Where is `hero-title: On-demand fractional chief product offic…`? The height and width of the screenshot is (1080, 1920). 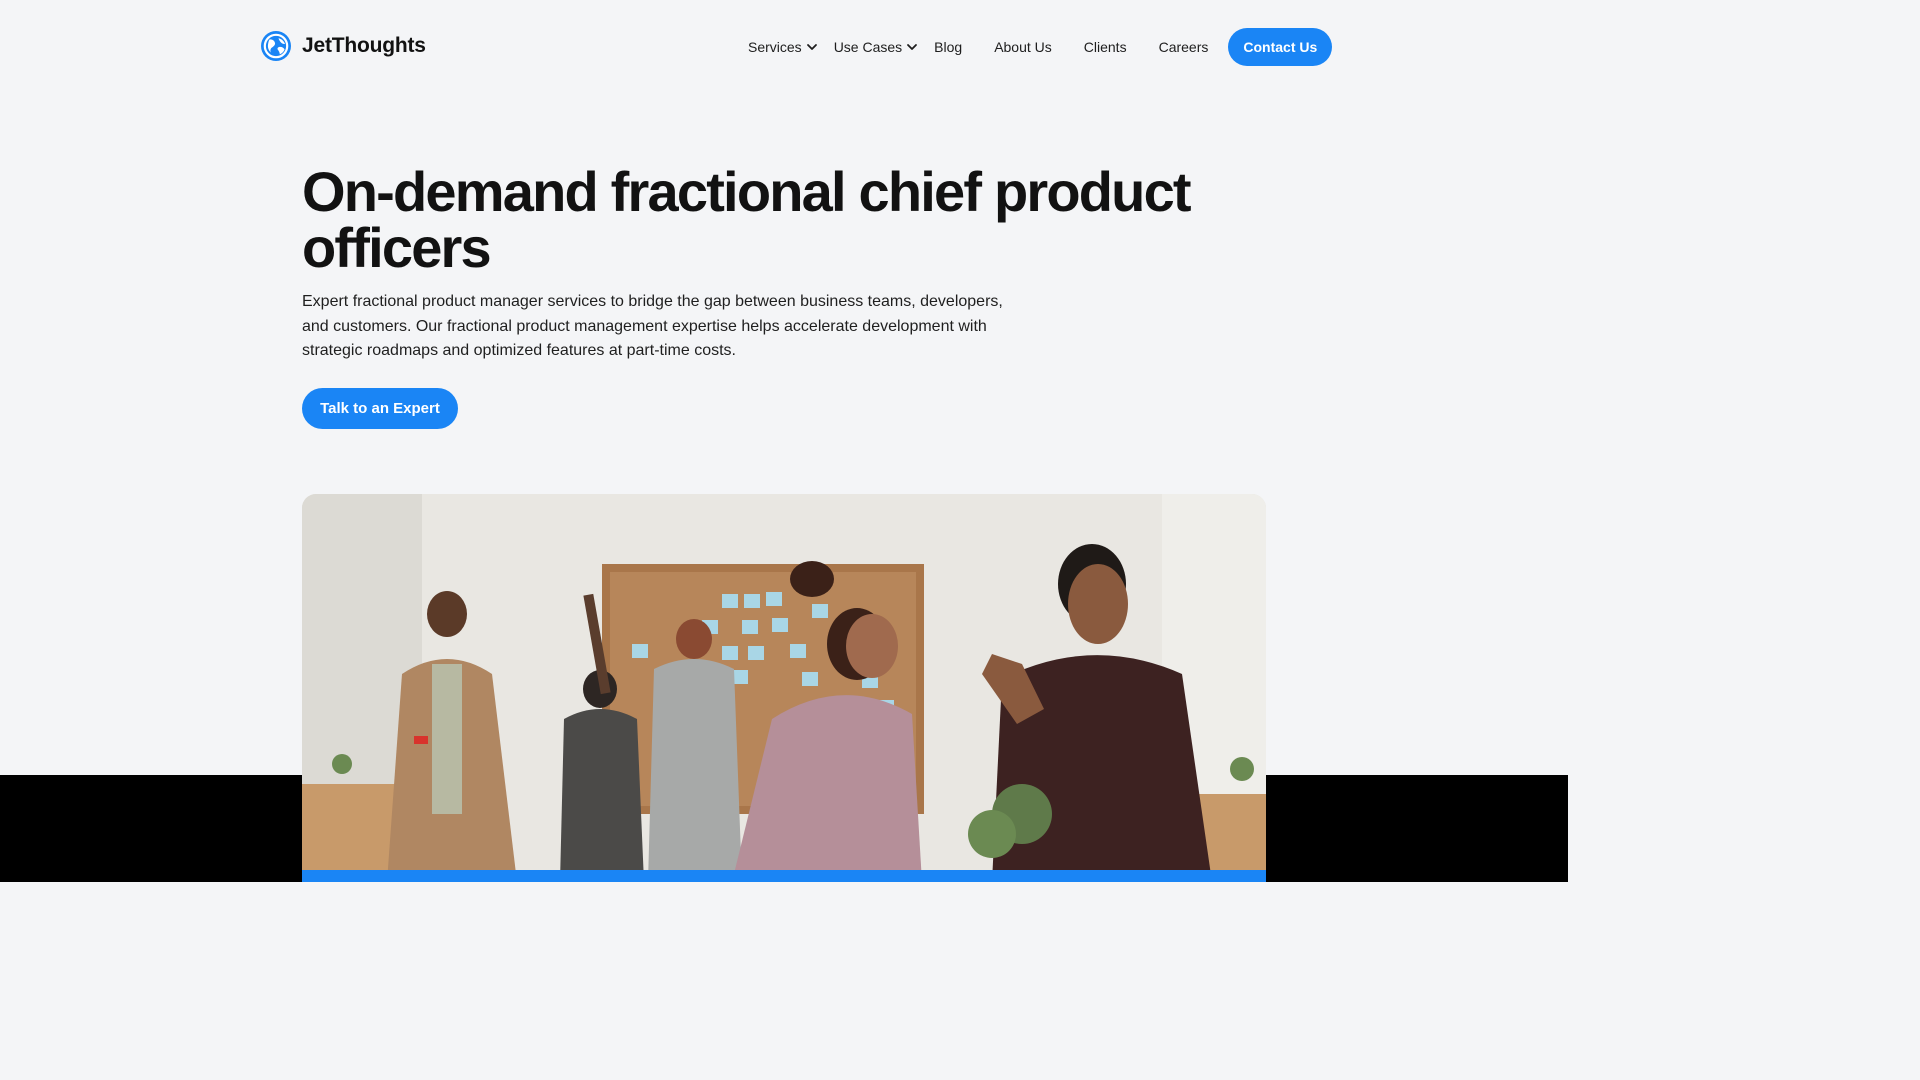 hero-title: On-demand fractional chief product offic… is located at coordinates (747, 219).